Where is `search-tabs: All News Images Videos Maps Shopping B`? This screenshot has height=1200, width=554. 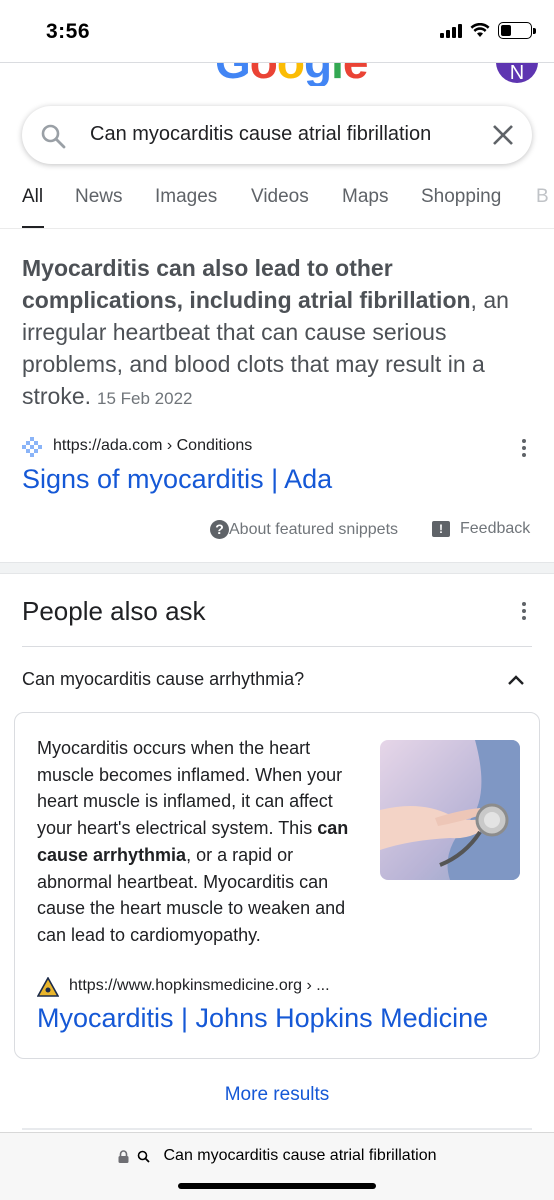 search-tabs: All News Images Videos Maps Shopping B is located at coordinates (277, 207).